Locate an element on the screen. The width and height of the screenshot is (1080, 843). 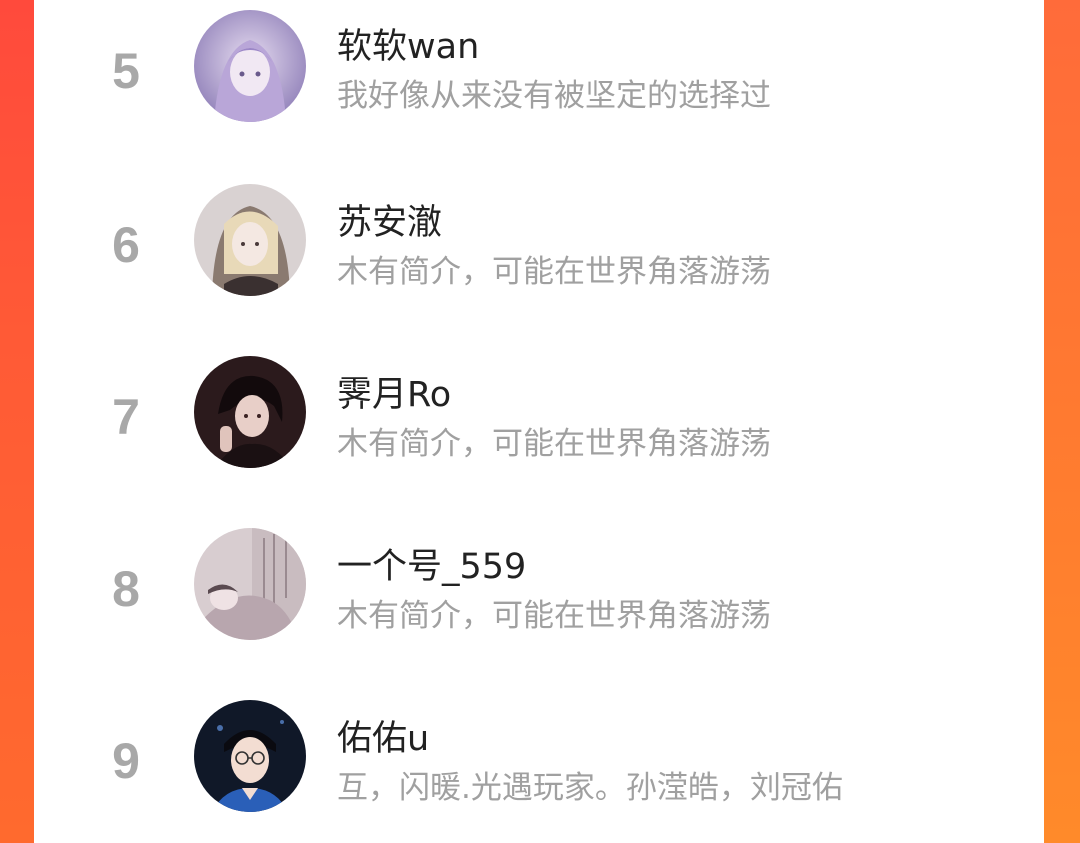
rank-number: 9 is located at coordinates (126, 761).